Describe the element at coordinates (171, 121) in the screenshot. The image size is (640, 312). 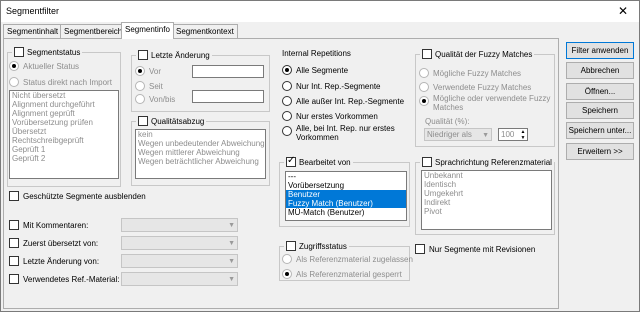
I see `qualitaetsabzug-header: Qualitätsabzug` at that location.